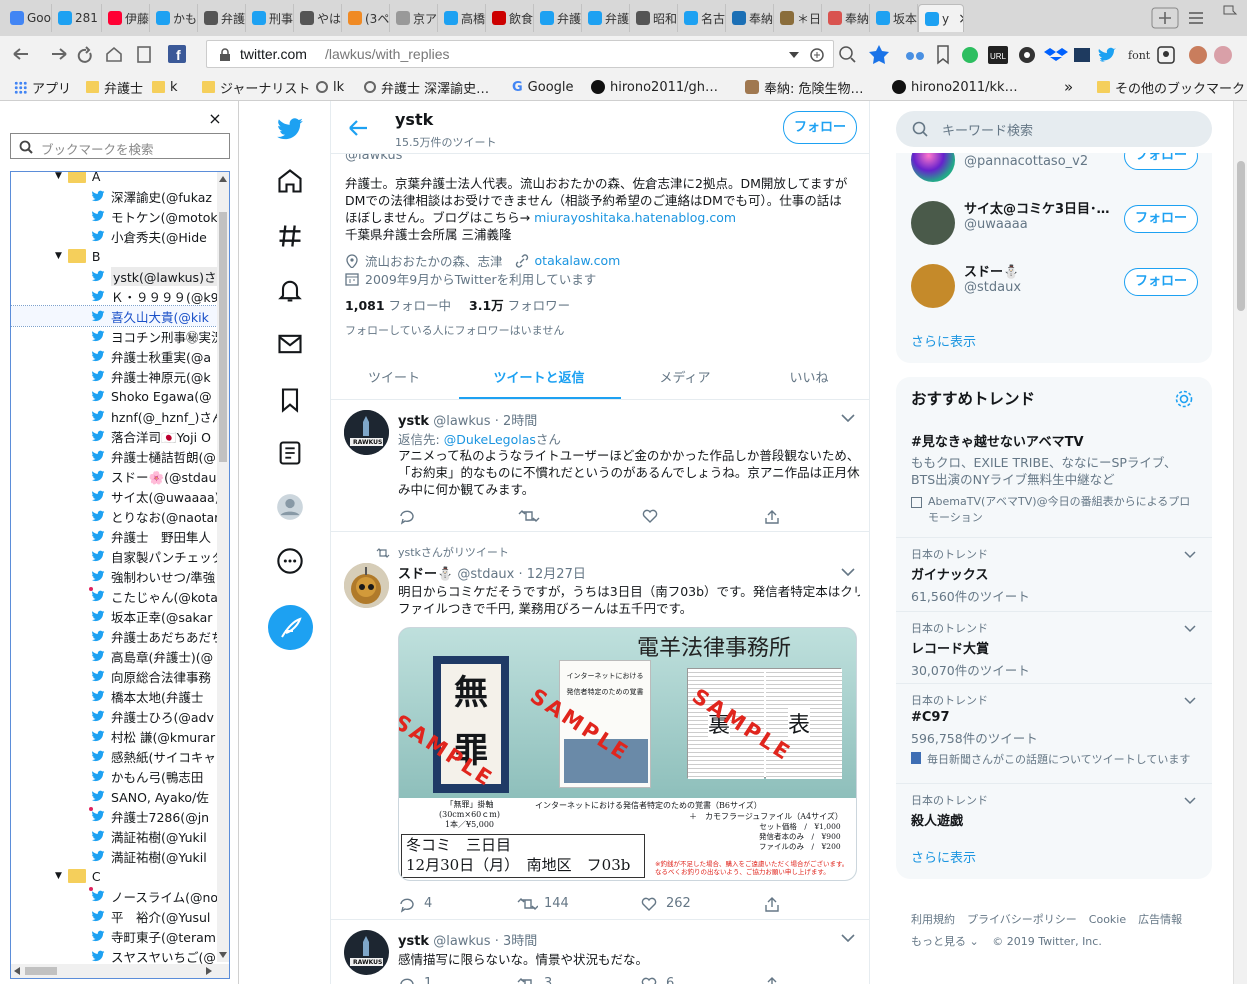 The width and height of the screenshot is (1247, 984). I want to click on profile-tab: メディア, so click(685, 376).